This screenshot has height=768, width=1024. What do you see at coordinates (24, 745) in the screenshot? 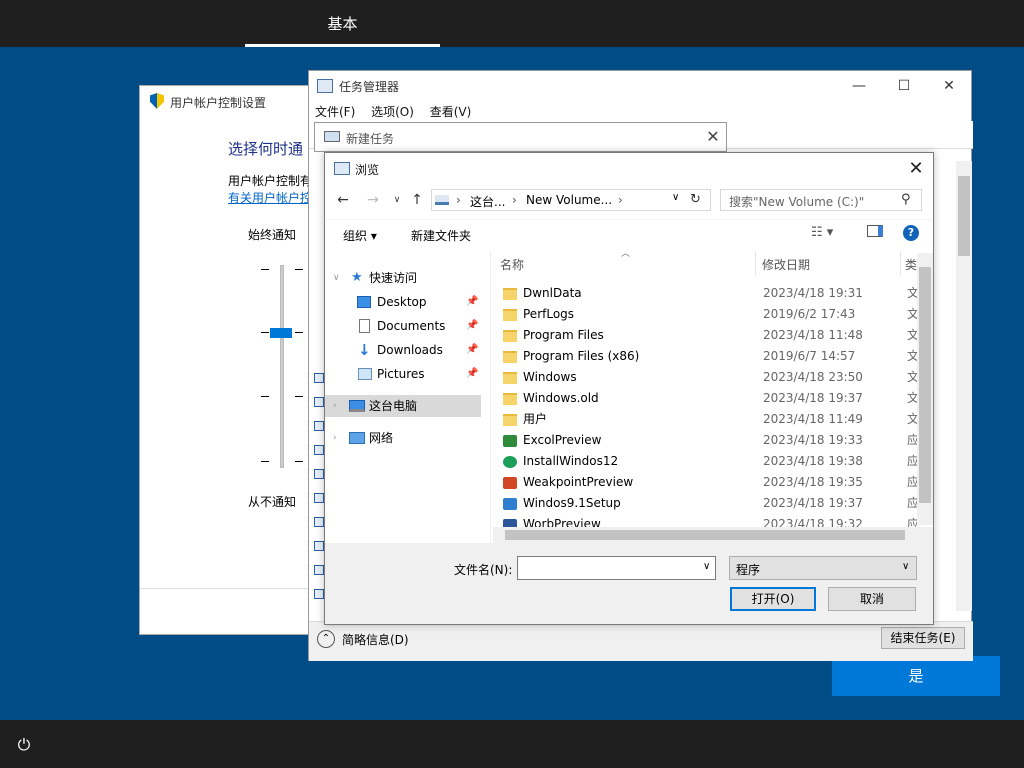
I see `power-icon: ⏻` at bounding box center [24, 745].